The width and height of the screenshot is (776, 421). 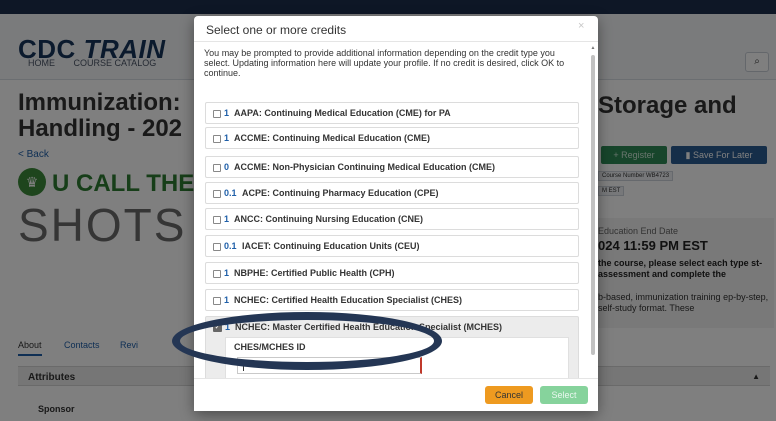 I want to click on credit-name: ANCC: Continuing Nursing Education (CNE), so click(x=328, y=219).